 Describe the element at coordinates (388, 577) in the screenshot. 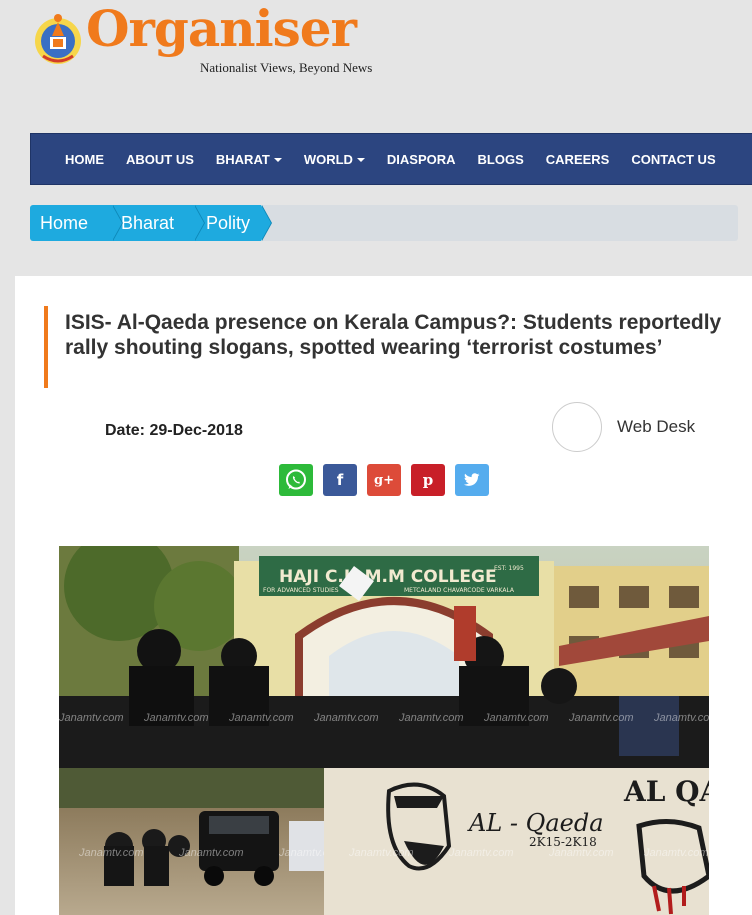

I see `college-sign-text: HAJI C.H.M.M COLLEGE` at that location.